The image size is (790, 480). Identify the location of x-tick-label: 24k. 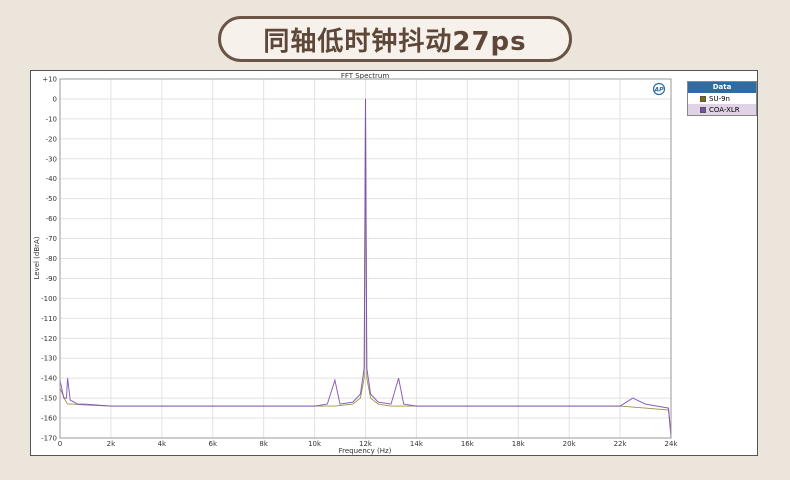
(672, 444).